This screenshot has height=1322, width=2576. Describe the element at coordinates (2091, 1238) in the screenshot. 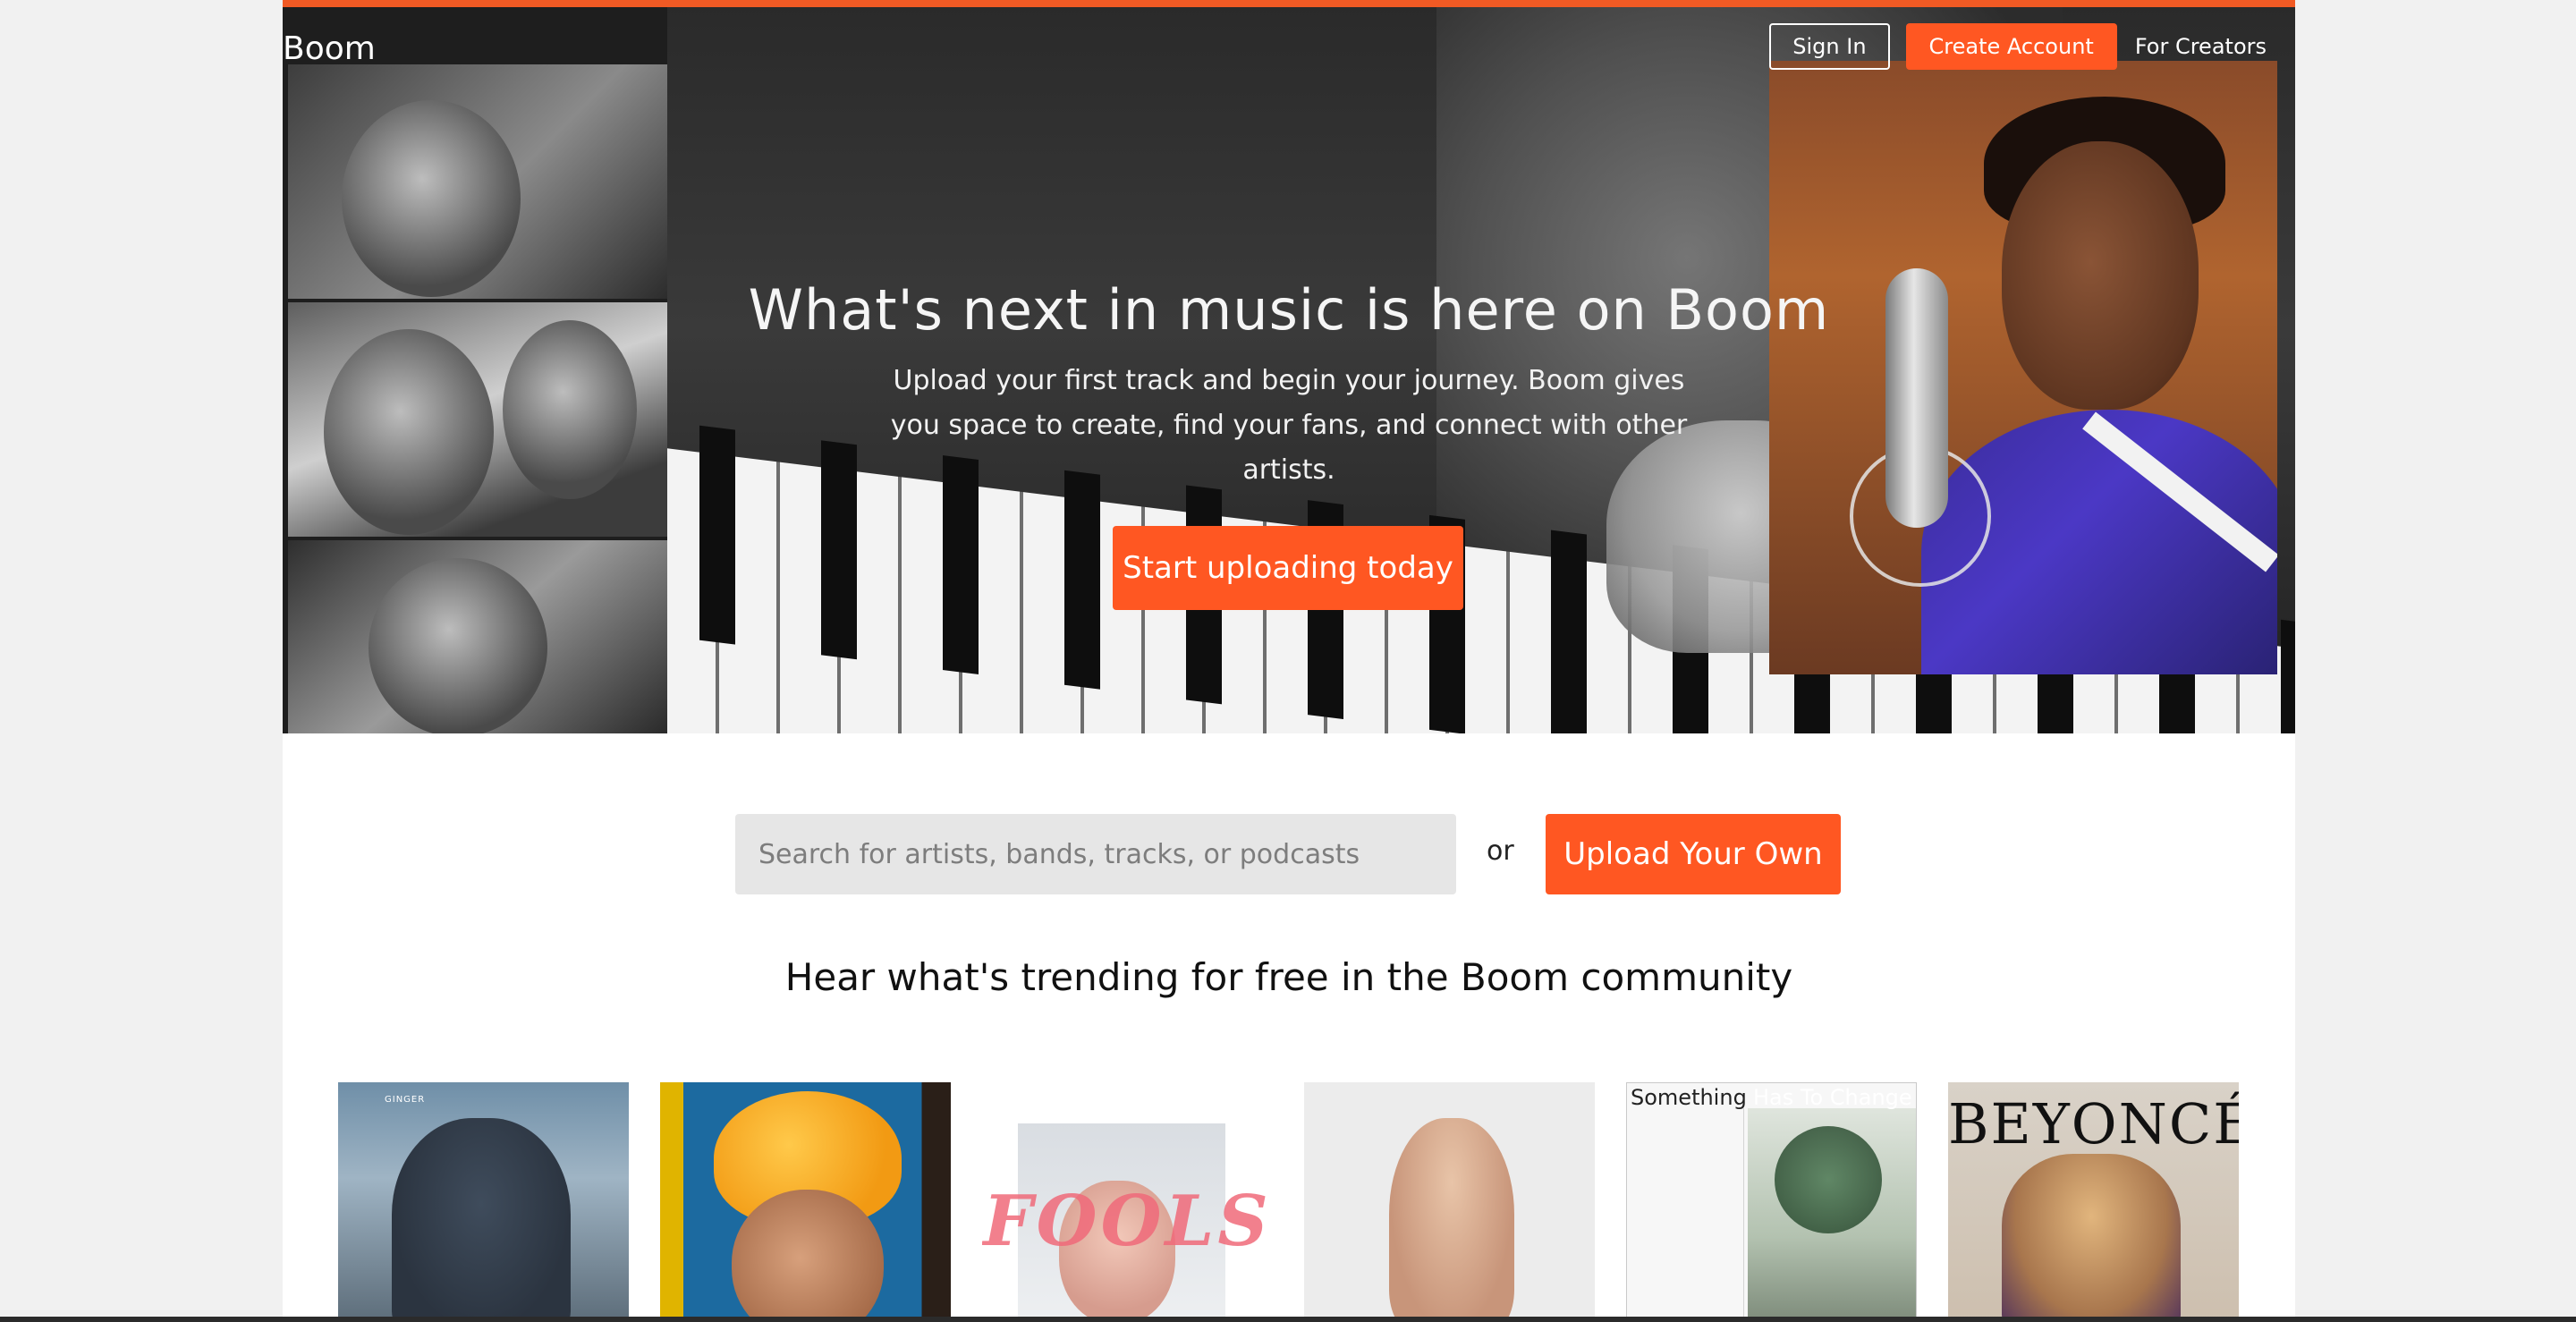

I see `album-card-6-cover-art` at that location.